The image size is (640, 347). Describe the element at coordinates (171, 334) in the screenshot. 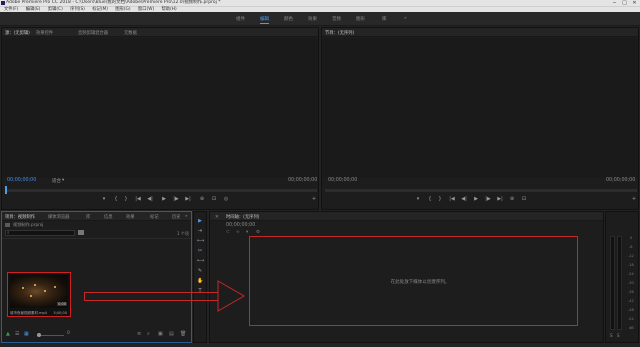

I see `new-item-icon: ▤` at that location.